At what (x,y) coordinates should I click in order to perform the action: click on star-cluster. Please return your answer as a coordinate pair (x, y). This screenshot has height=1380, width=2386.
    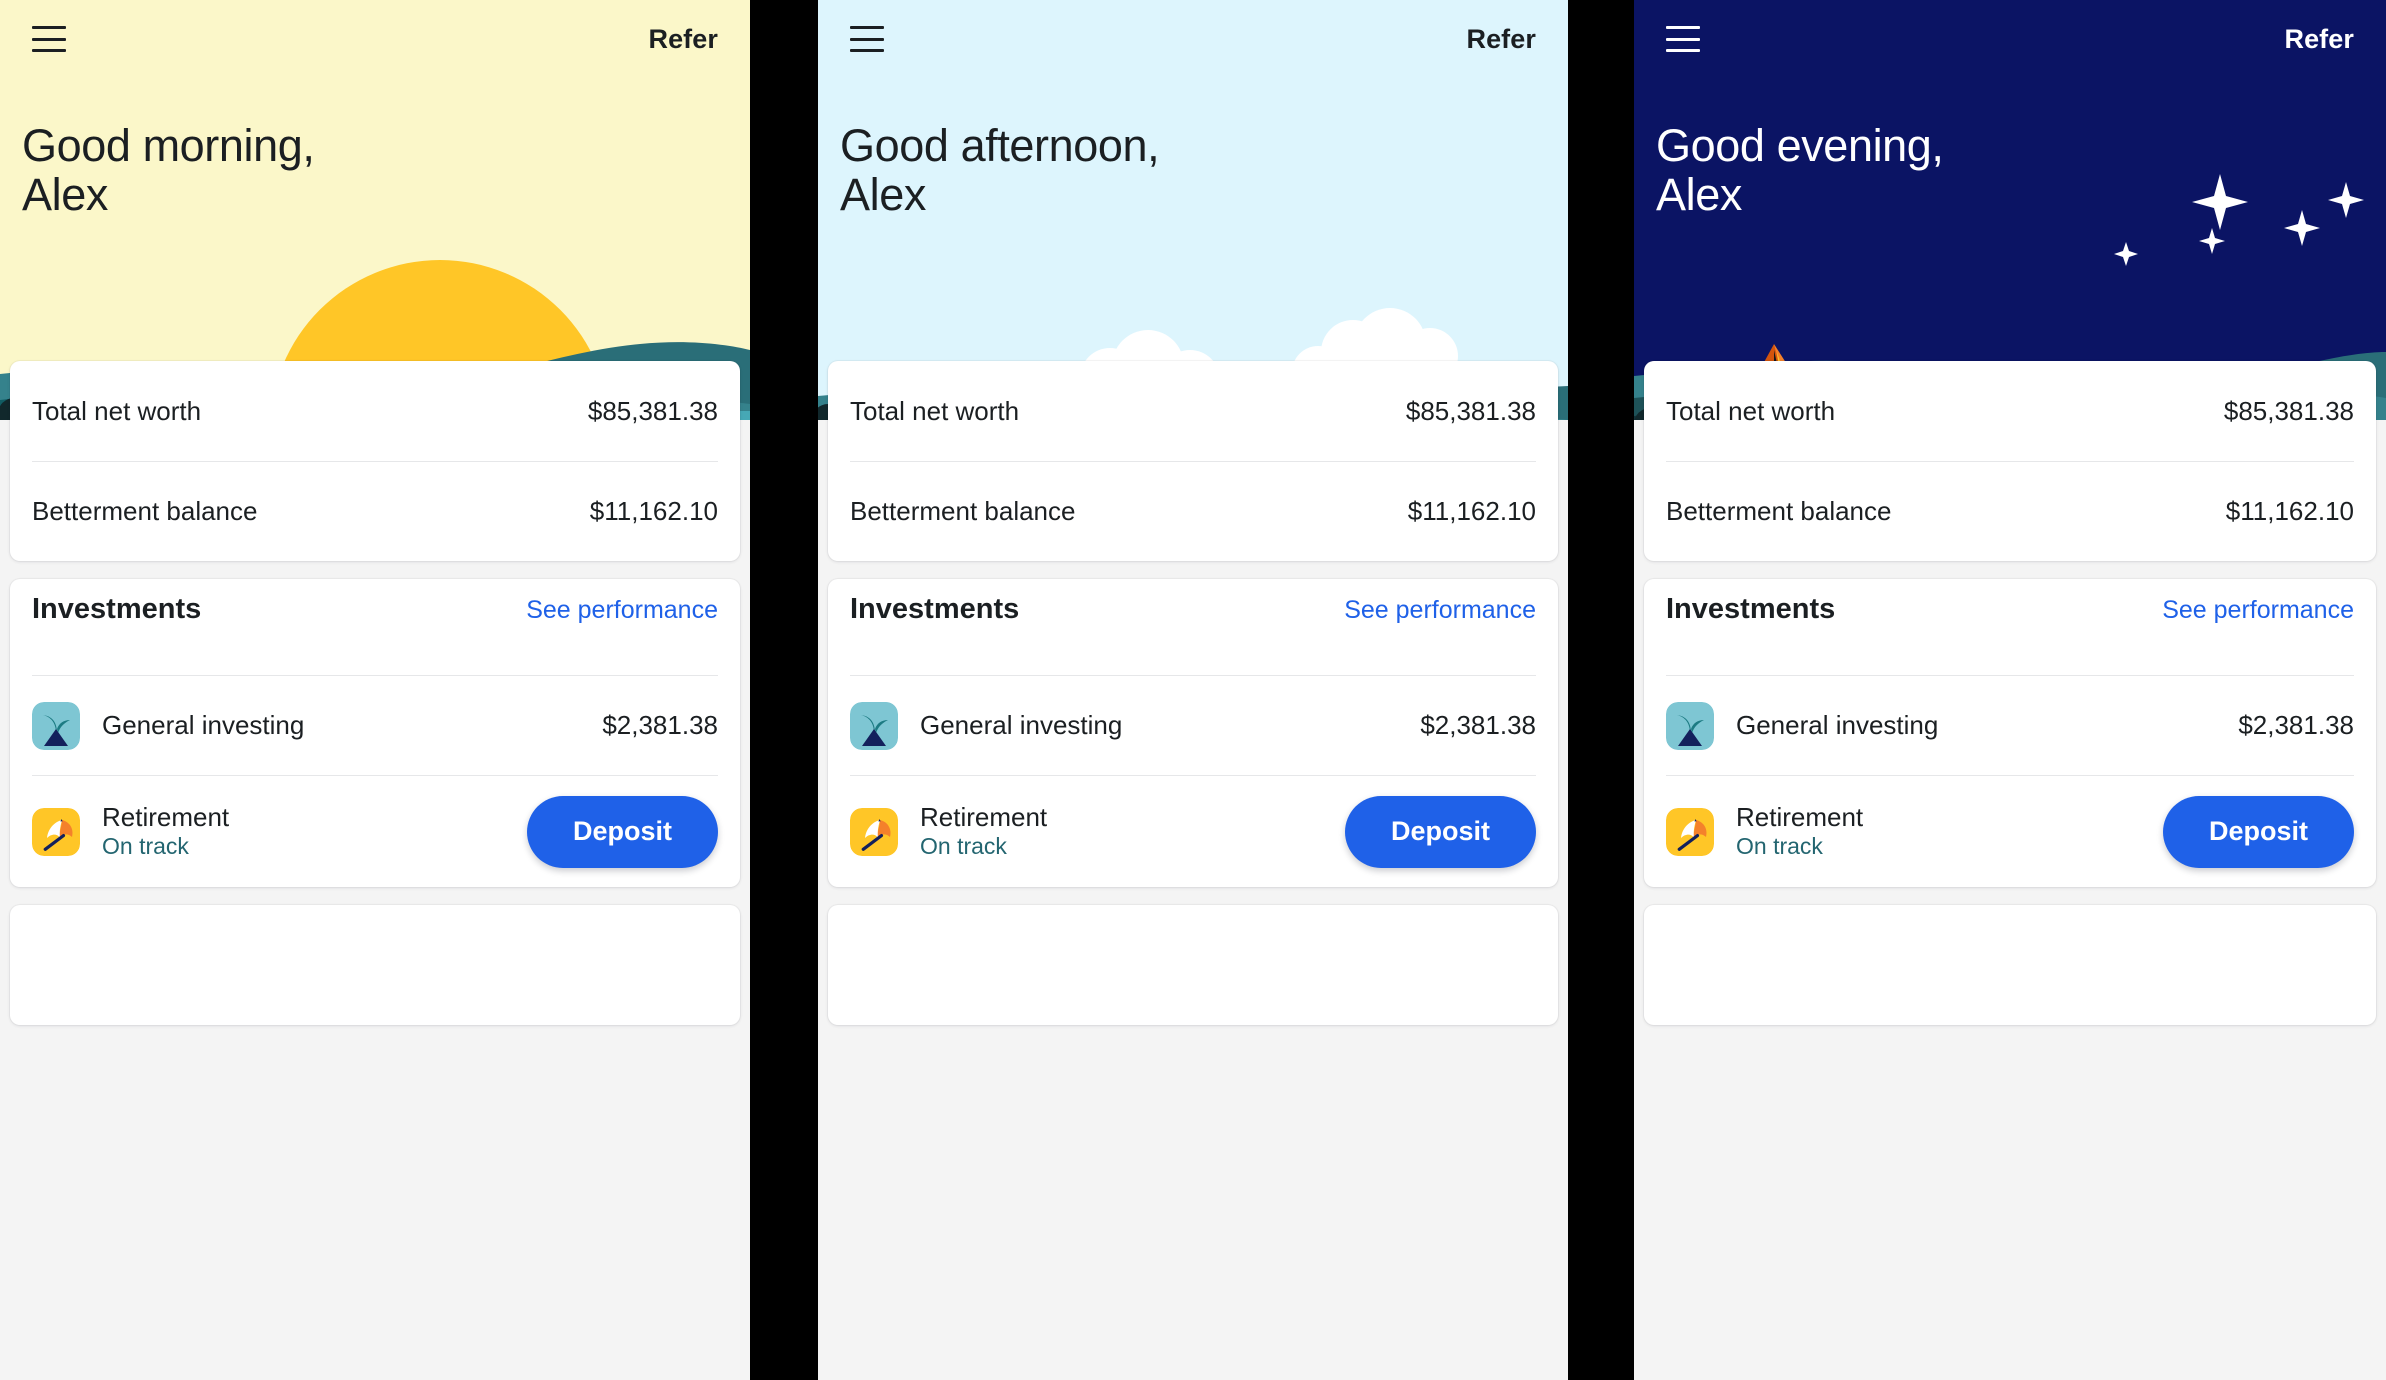
    Looking at the image, I should click on (2239, 220).